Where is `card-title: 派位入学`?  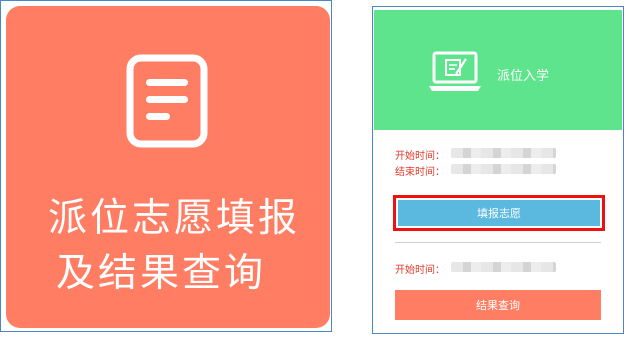
card-title: 派位入学 is located at coordinates (523, 76).